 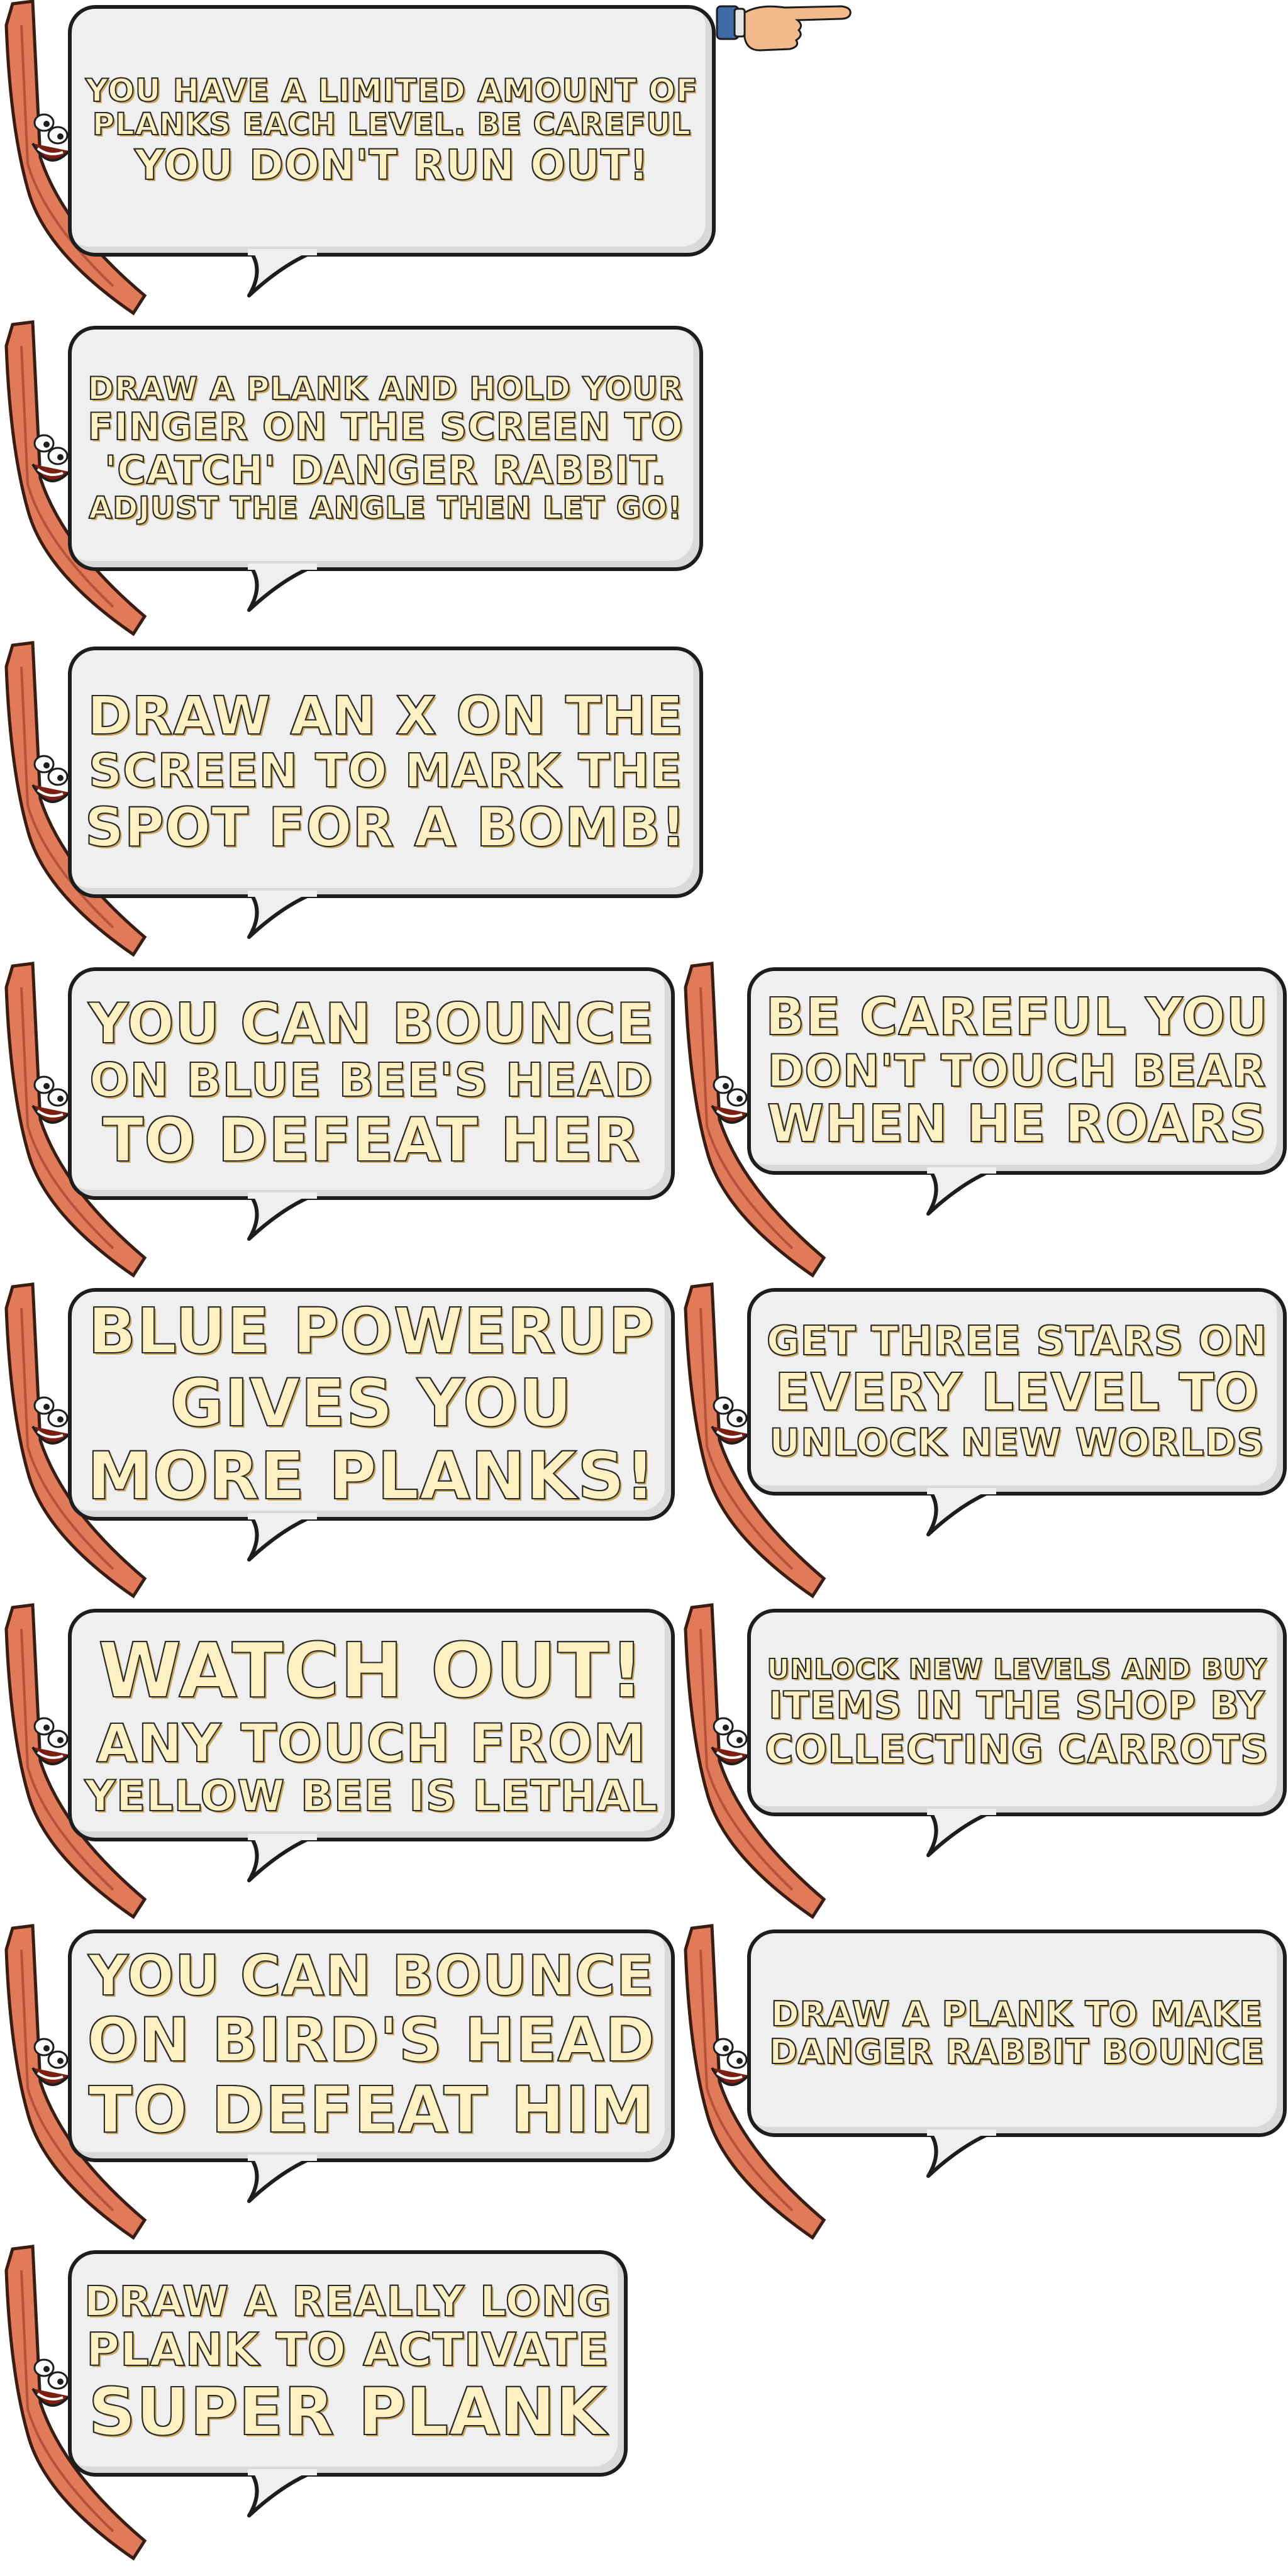 I want to click on tip-text-line: ITEMS IN THE SHOP BY, so click(x=1016, y=1706).